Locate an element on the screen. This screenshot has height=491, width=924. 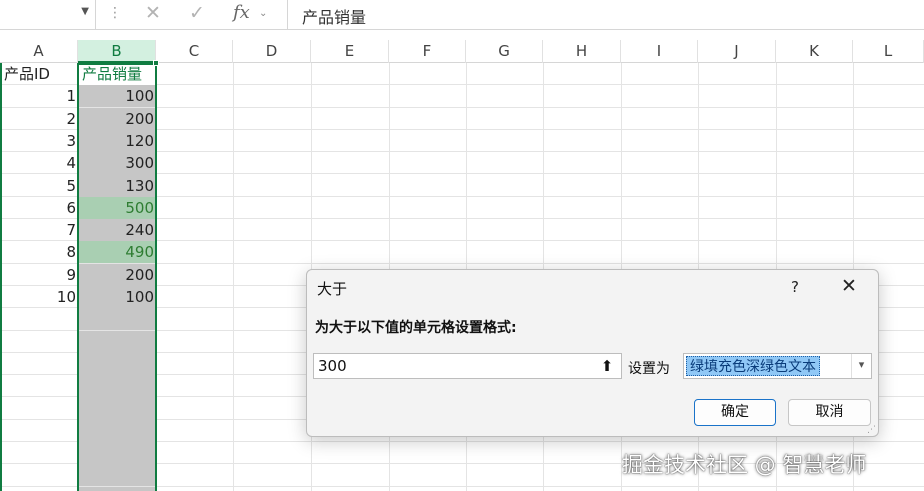
column-header-c: C is located at coordinates (194, 51).